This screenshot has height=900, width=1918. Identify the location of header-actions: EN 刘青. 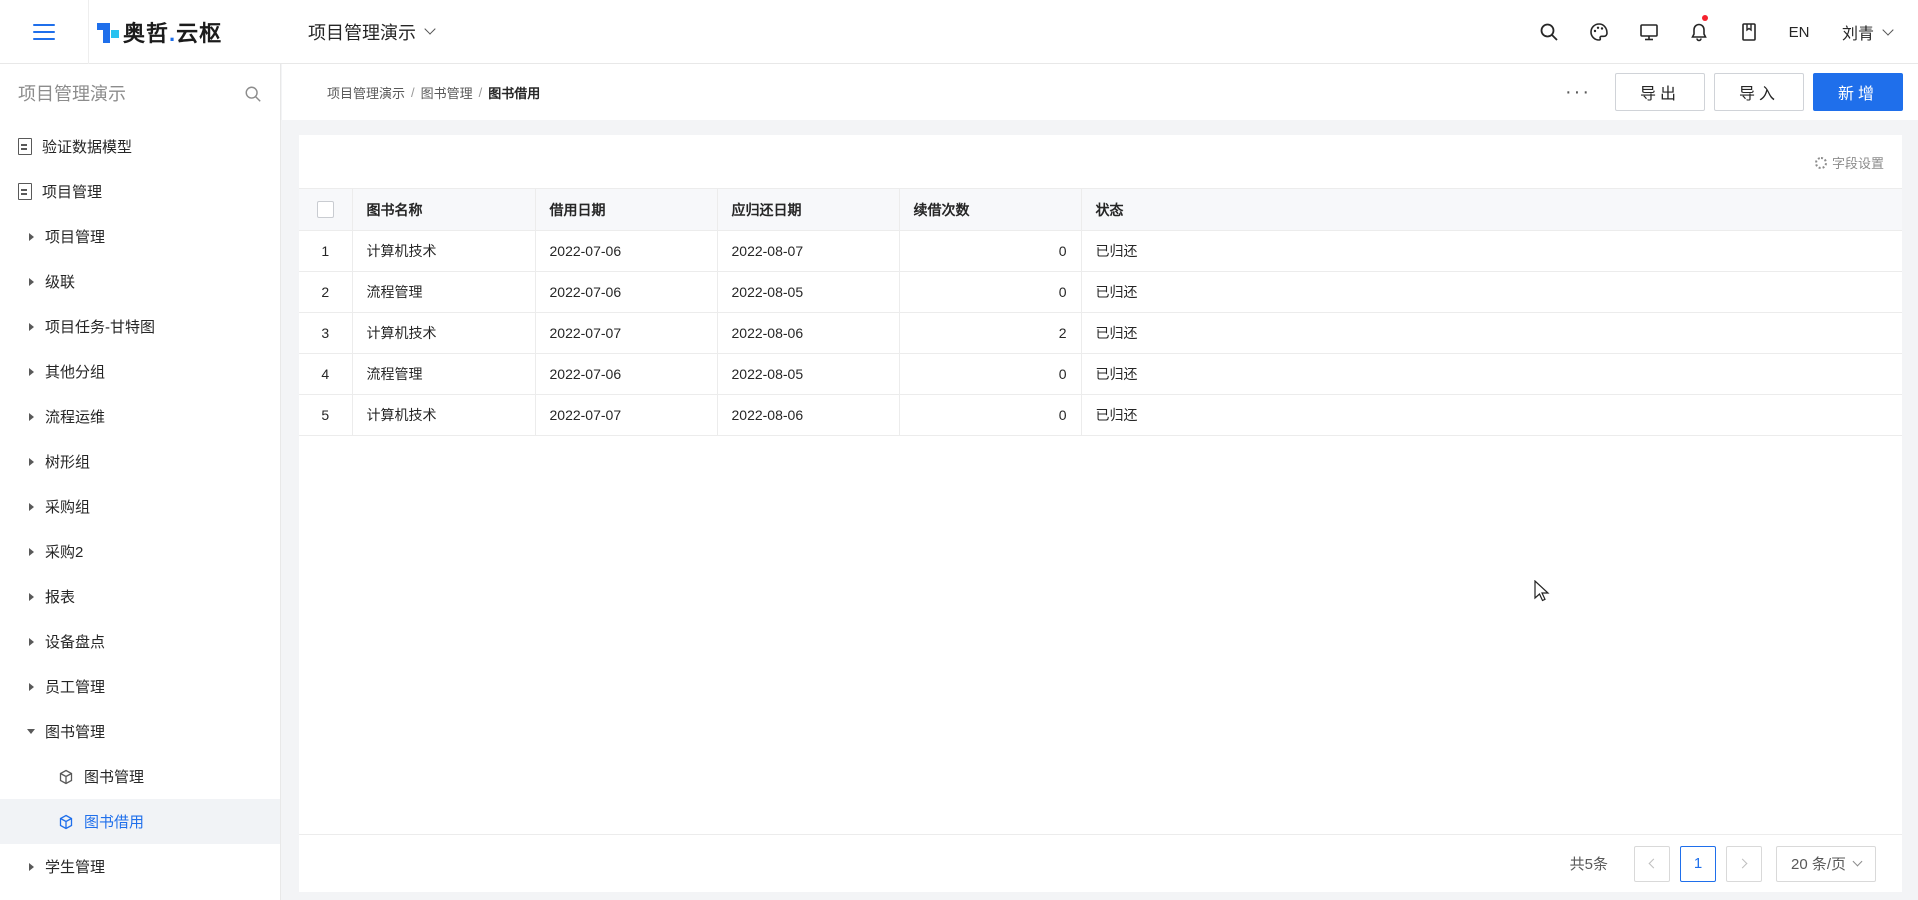
(1721, 32).